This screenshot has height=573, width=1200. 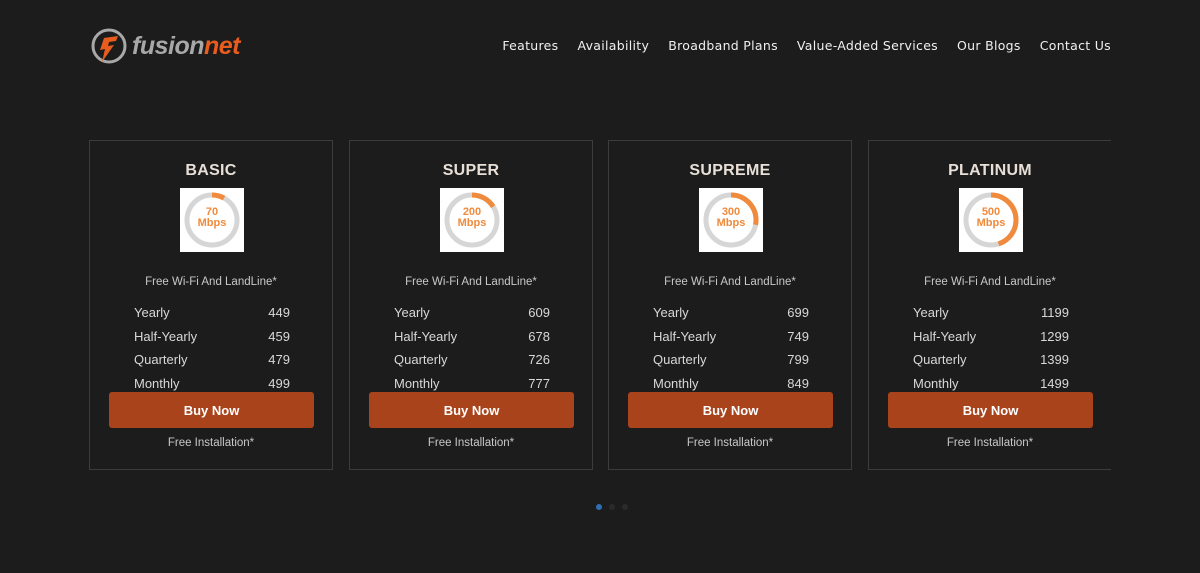 What do you see at coordinates (539, 360) in the screenshot?
I see `price-value: 726` at bounding box center [539, 360].